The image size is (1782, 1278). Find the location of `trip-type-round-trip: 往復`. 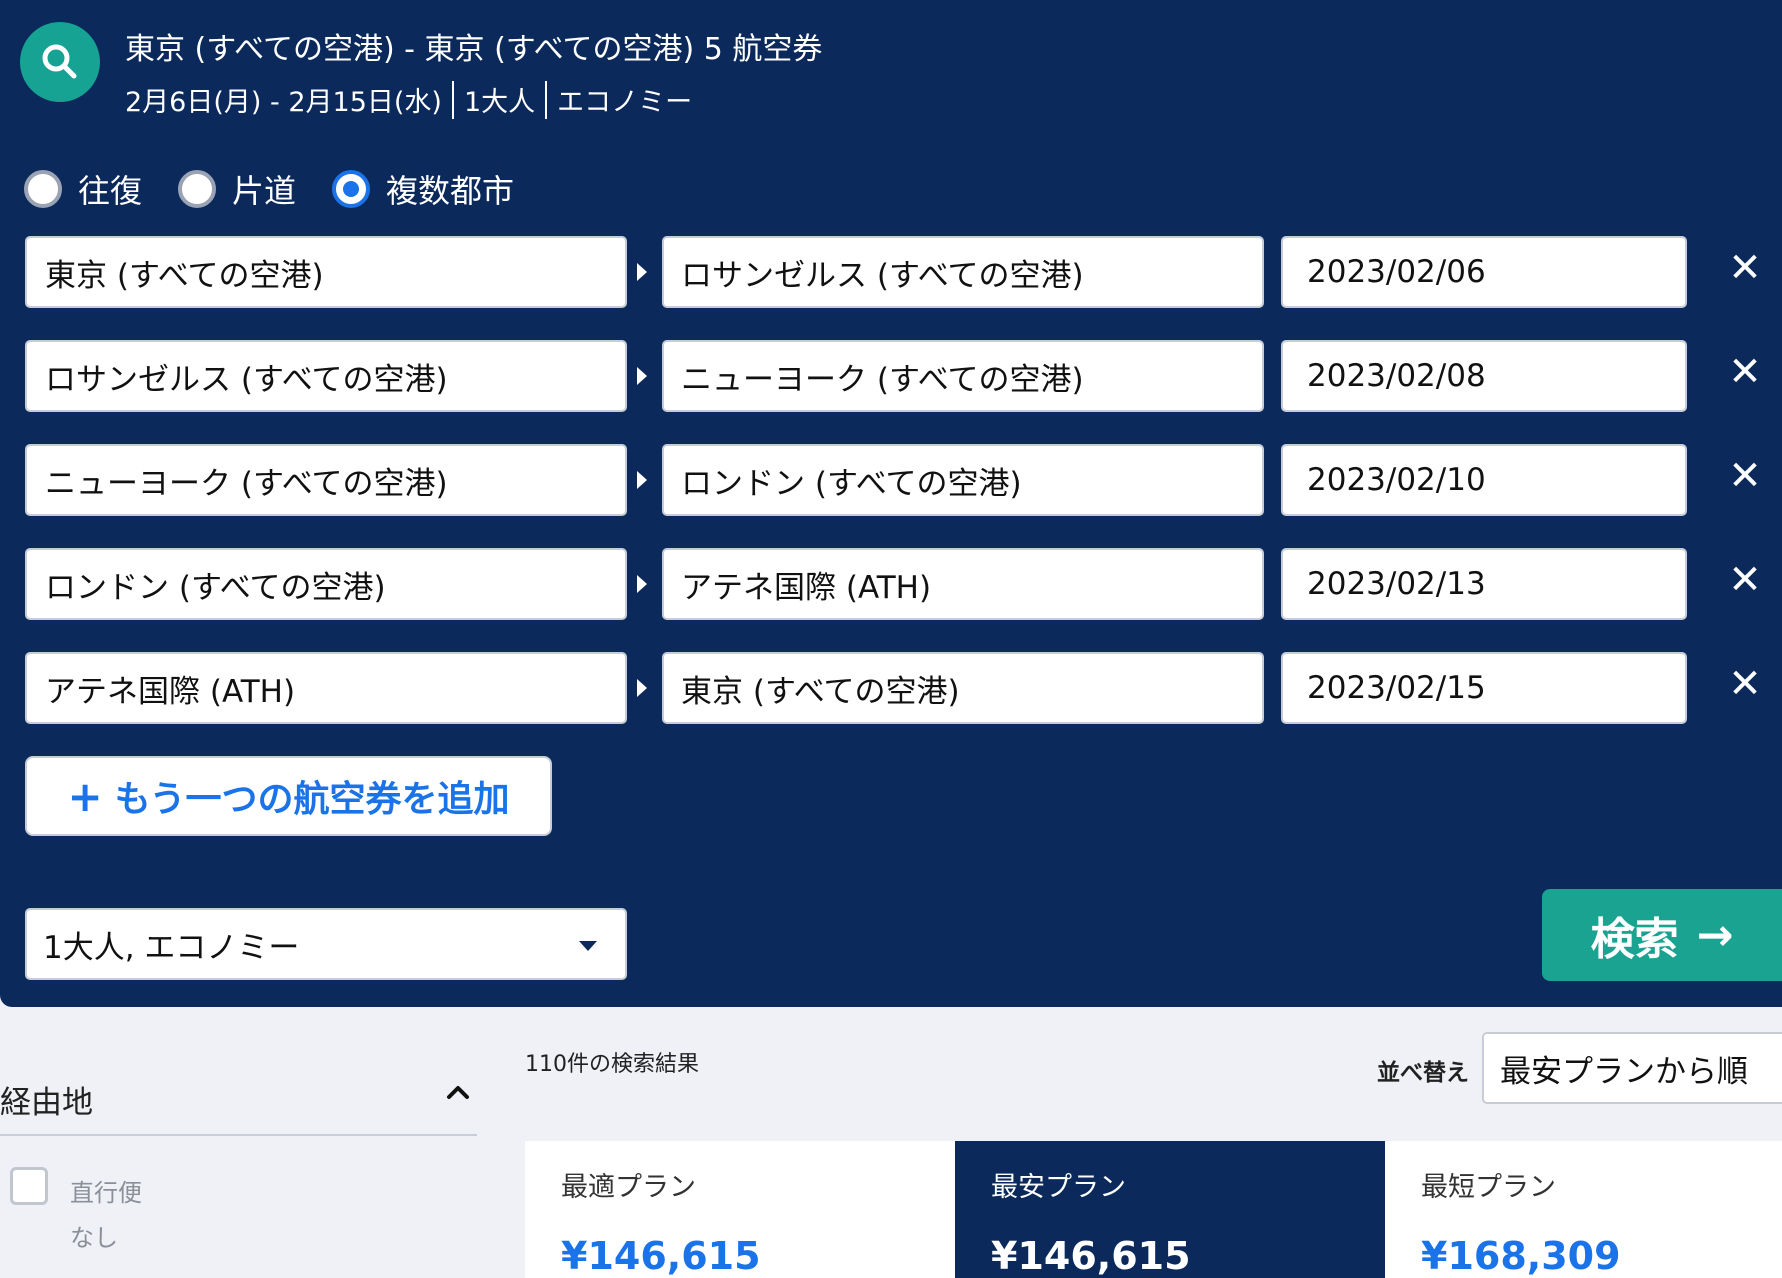

trip-type-round-trip: 往復 is located at coordinates (83, 189).